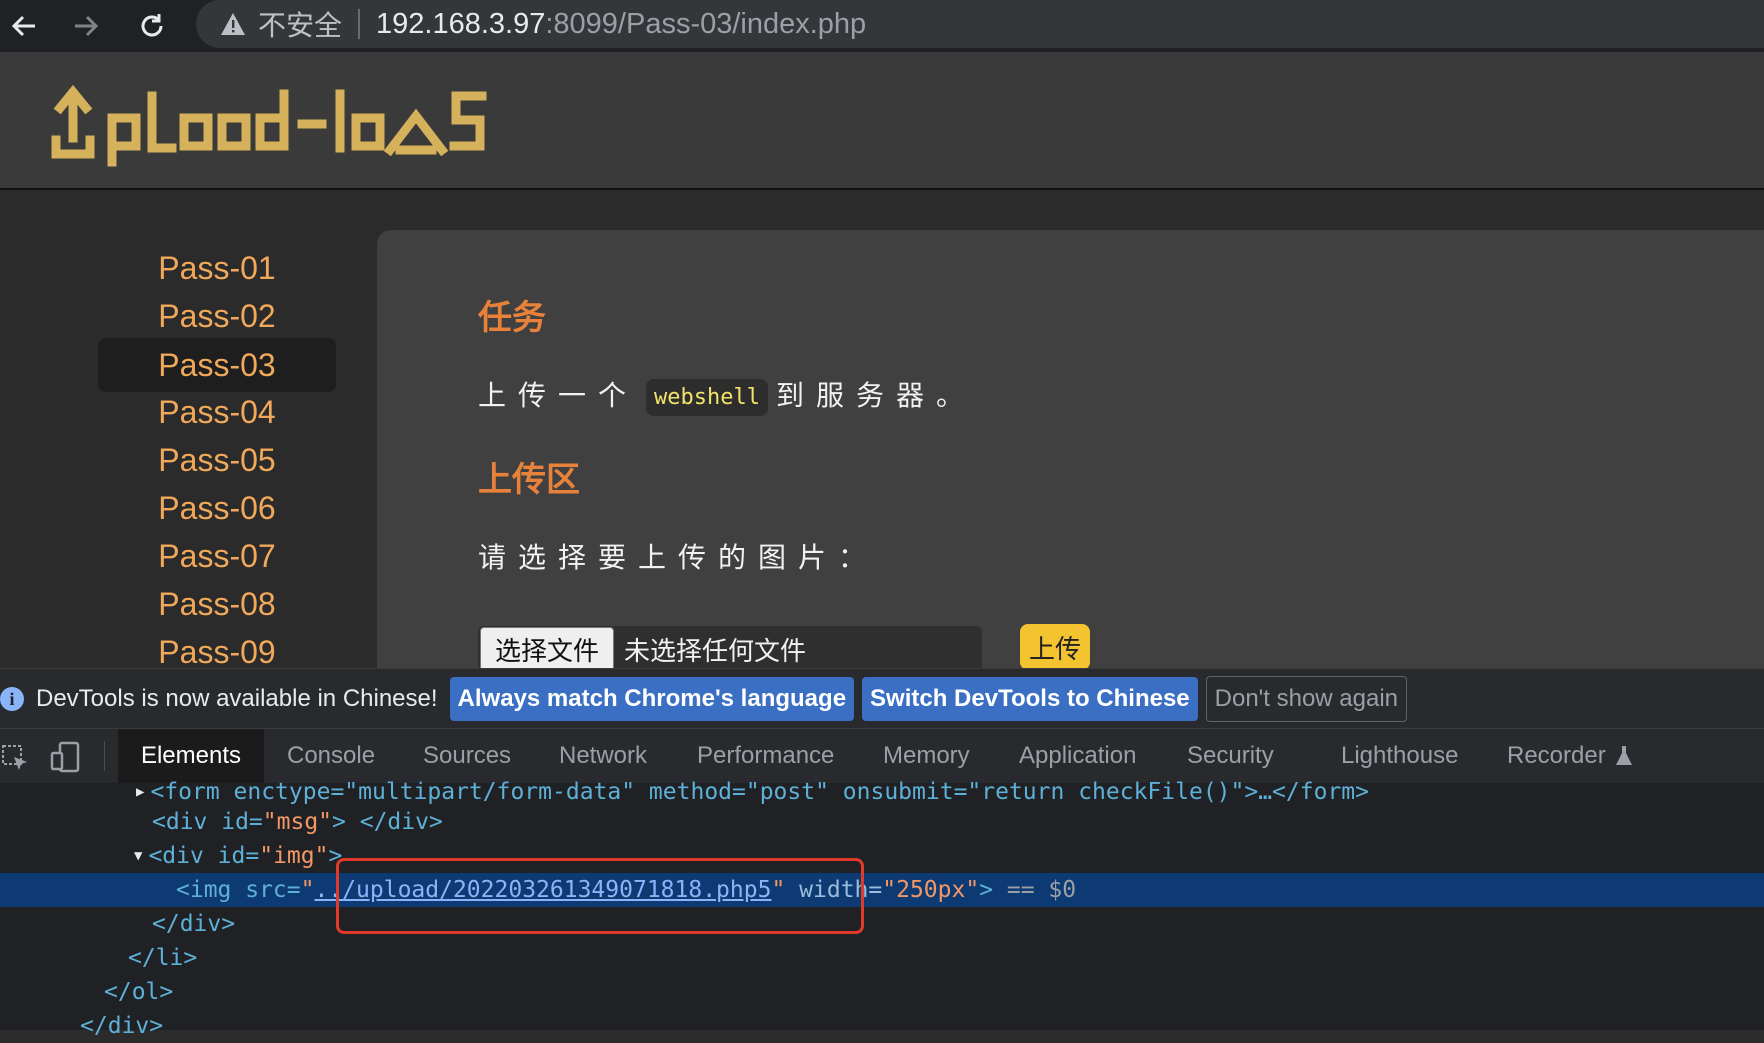  Describe the element at coordinates (217, 508) in the screenshot. I see `sidebar-item-pass-06: Pass-06` at that location.